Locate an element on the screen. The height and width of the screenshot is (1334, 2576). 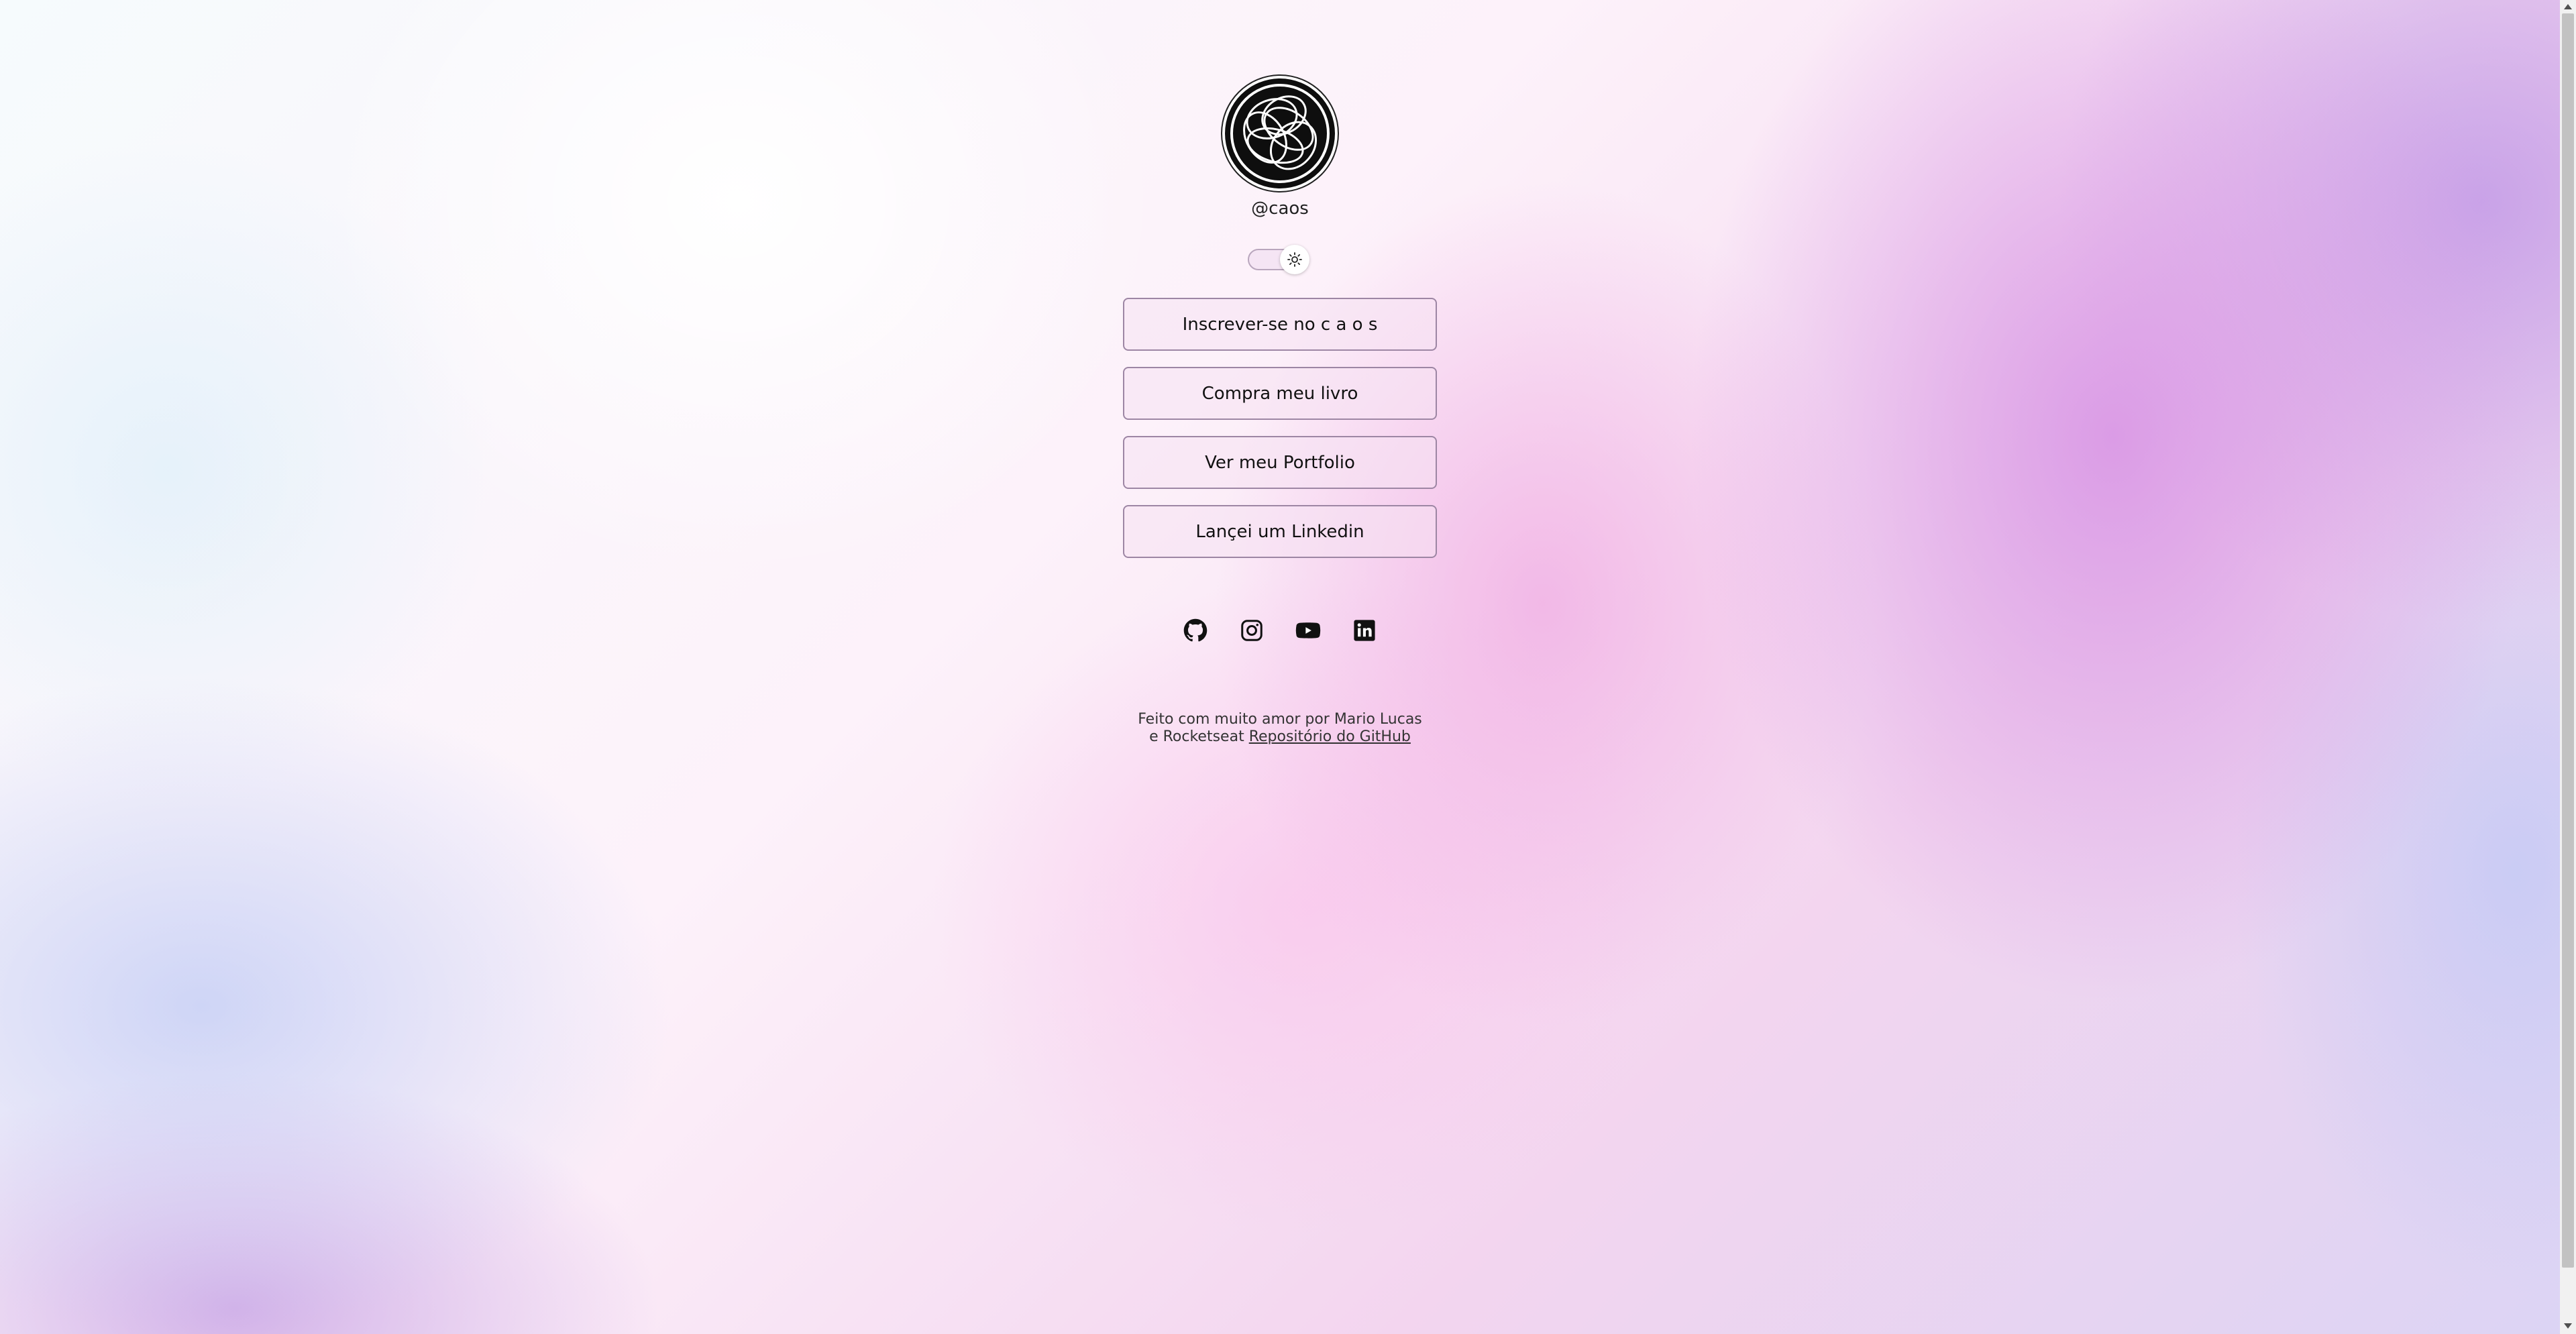
link-button-subscribe: Inscrever-se no c a o s is located at coordinates (1280, 324).